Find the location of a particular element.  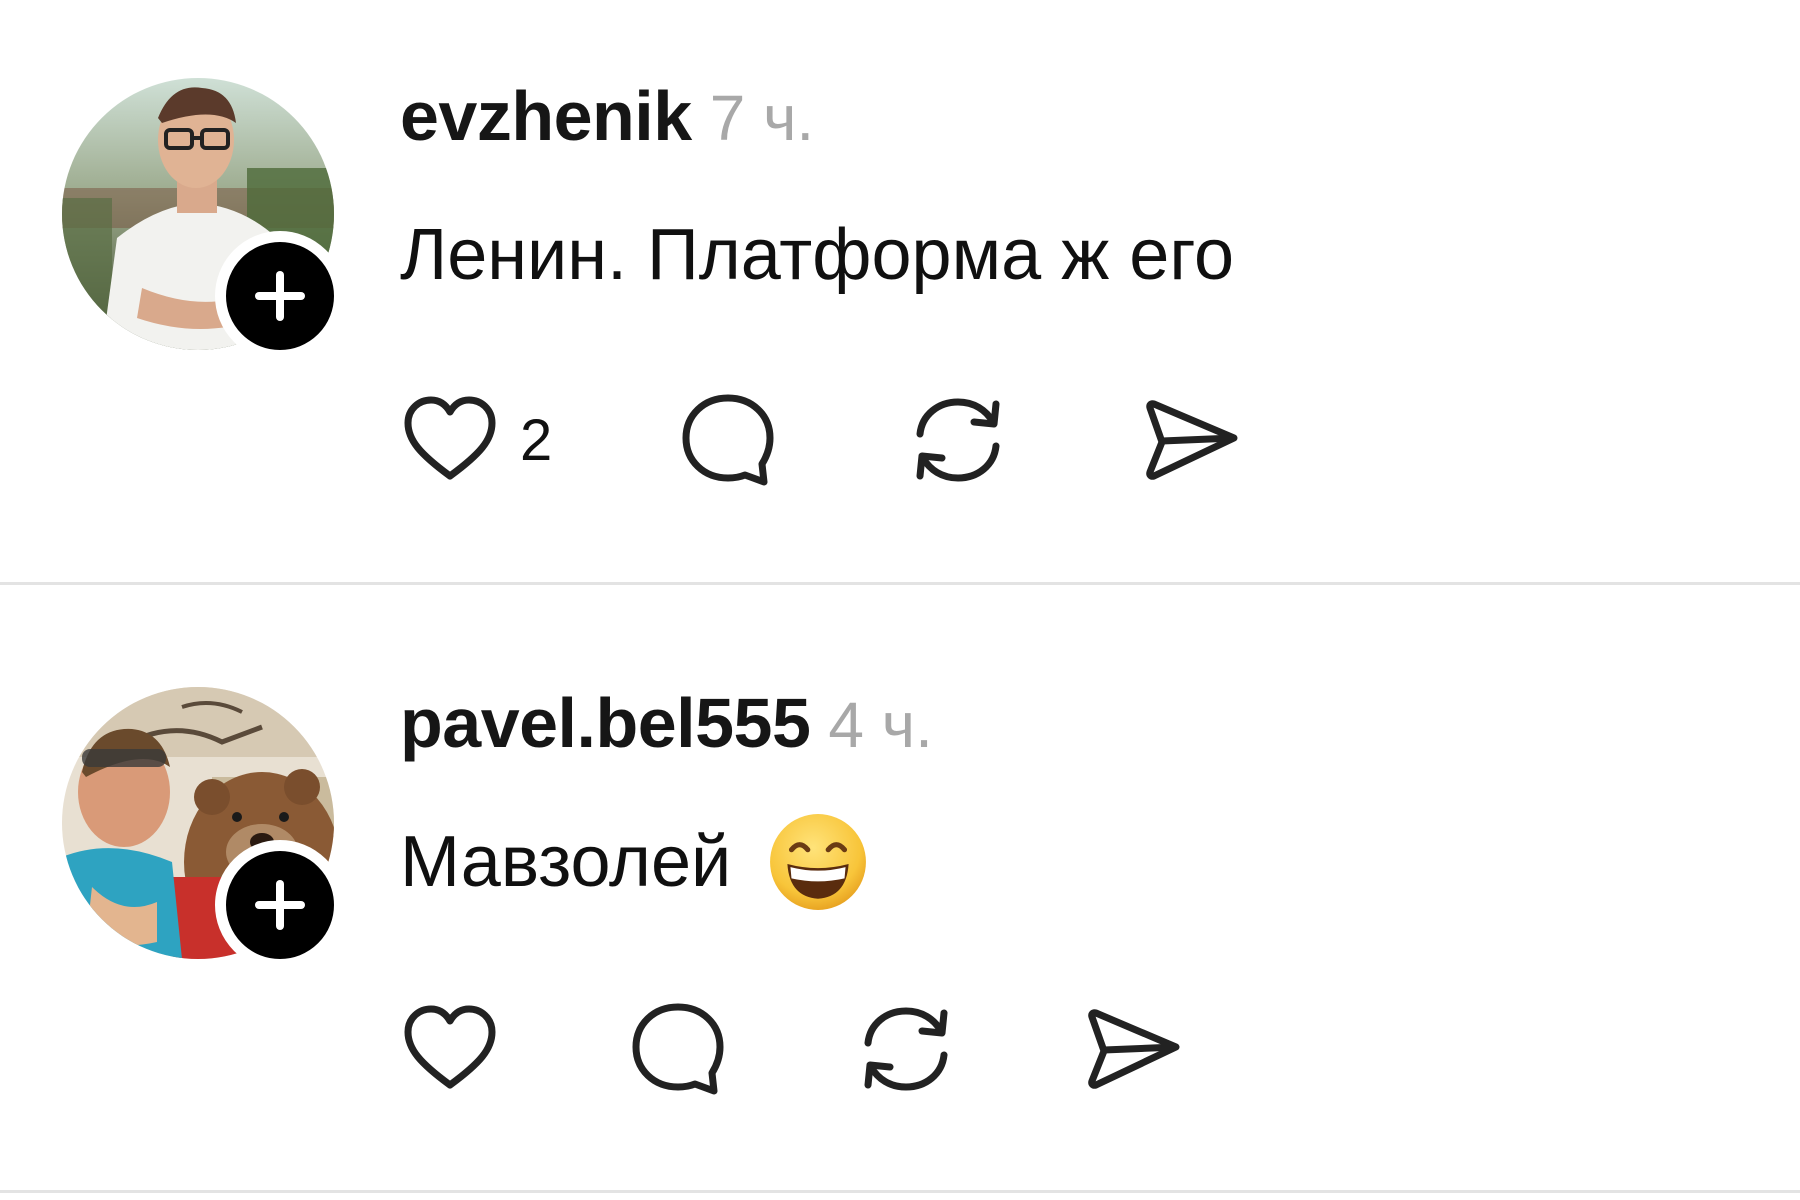

comment-text-body: Мавзолей is located at coordinates (566, 862).